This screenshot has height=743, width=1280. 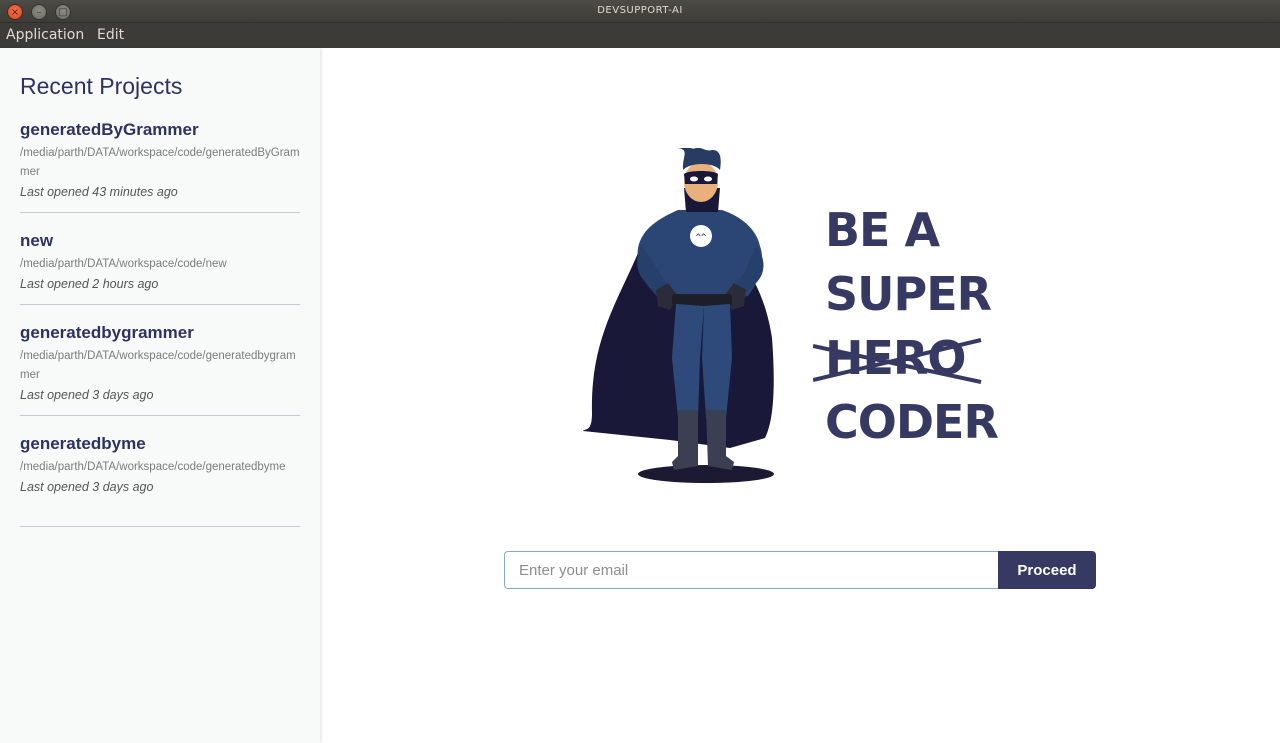 I want to click on project-name: generatedByGrammer, so click(x=160, y=130).